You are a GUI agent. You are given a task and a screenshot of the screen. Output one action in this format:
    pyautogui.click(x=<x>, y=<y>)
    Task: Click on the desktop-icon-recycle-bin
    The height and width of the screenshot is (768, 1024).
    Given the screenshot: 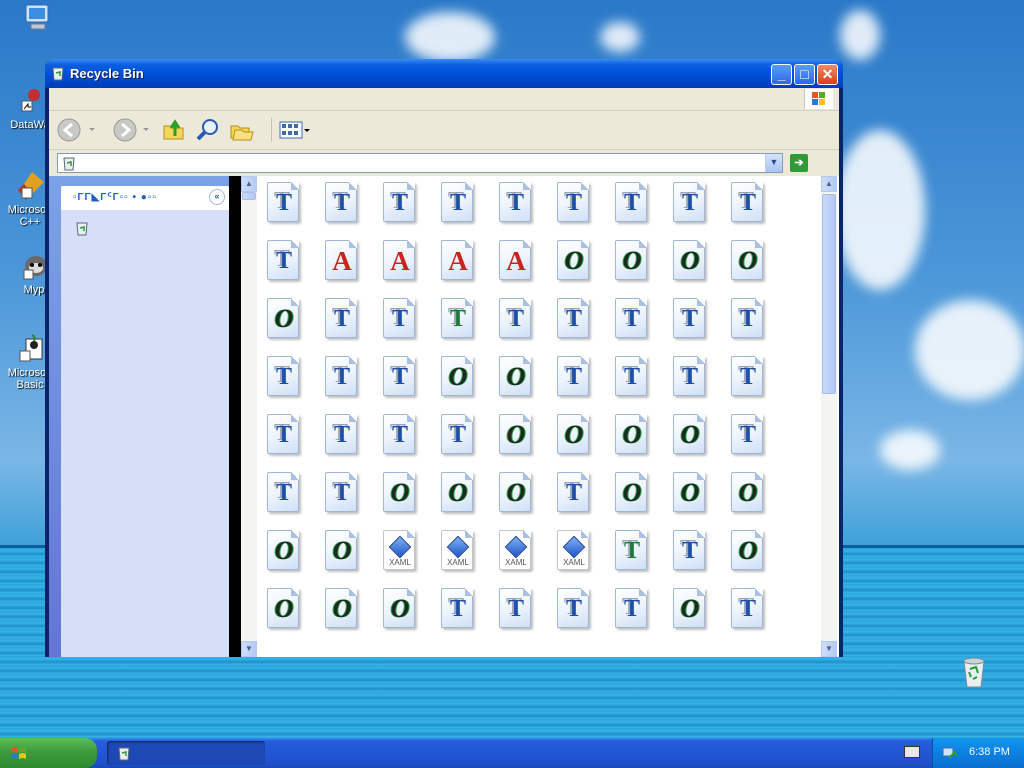 What is the action you would take?
    pyautogui.click(x=974, y=672)
    